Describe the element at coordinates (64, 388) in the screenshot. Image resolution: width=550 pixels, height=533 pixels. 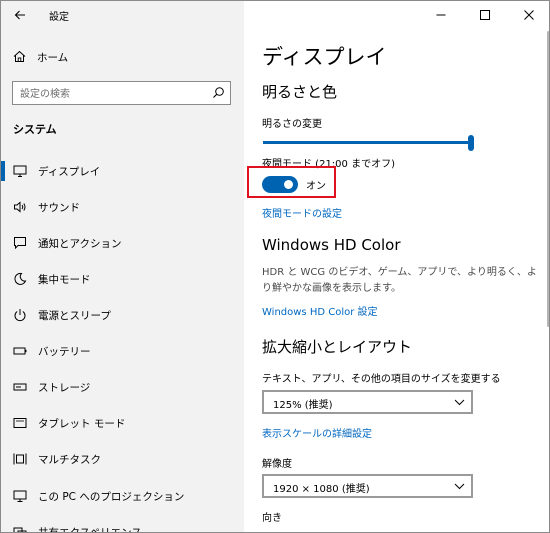
I see `sidebar-item-label: ストレージ` at that location.